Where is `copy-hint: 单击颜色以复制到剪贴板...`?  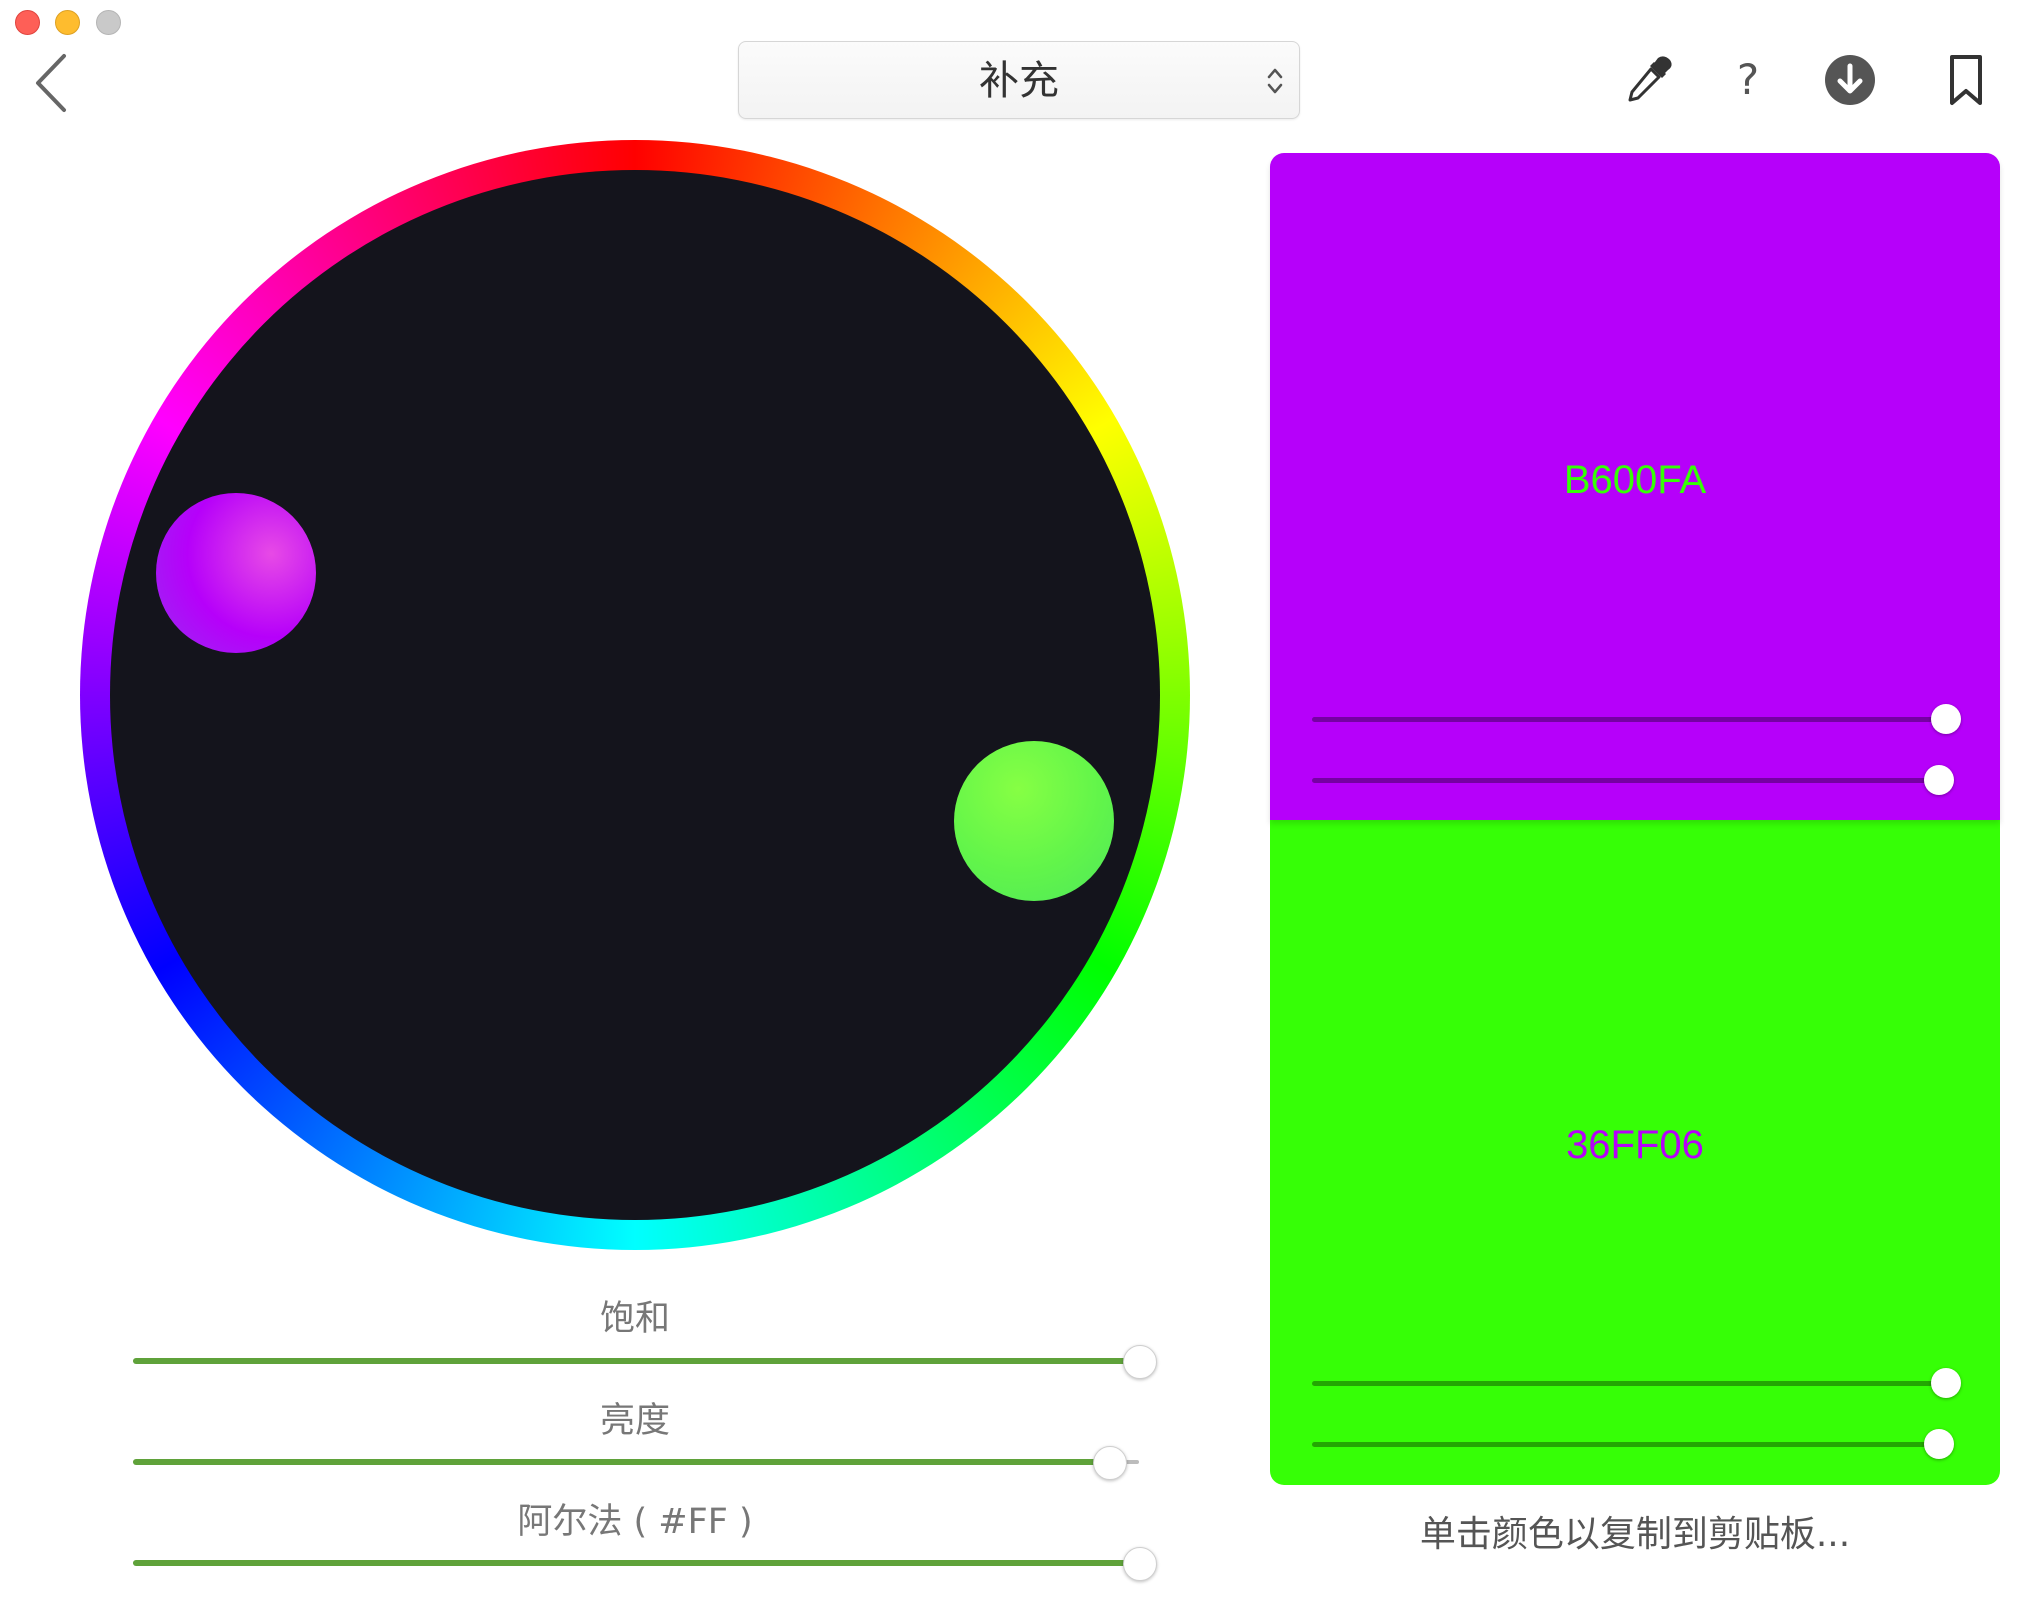
copy-hint: 单击颜色以复制到剪贴板... is located at coordinates (1635, 1534).